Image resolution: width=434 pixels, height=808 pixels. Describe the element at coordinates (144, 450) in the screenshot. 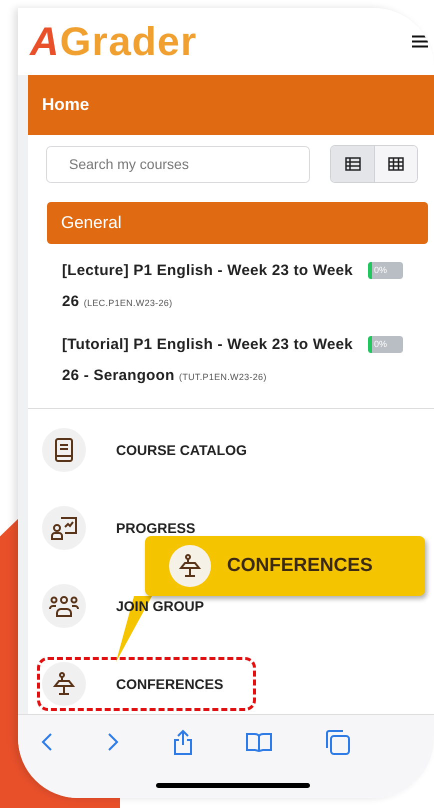

I see `menu-item: COURSE CATALOG` at that location.